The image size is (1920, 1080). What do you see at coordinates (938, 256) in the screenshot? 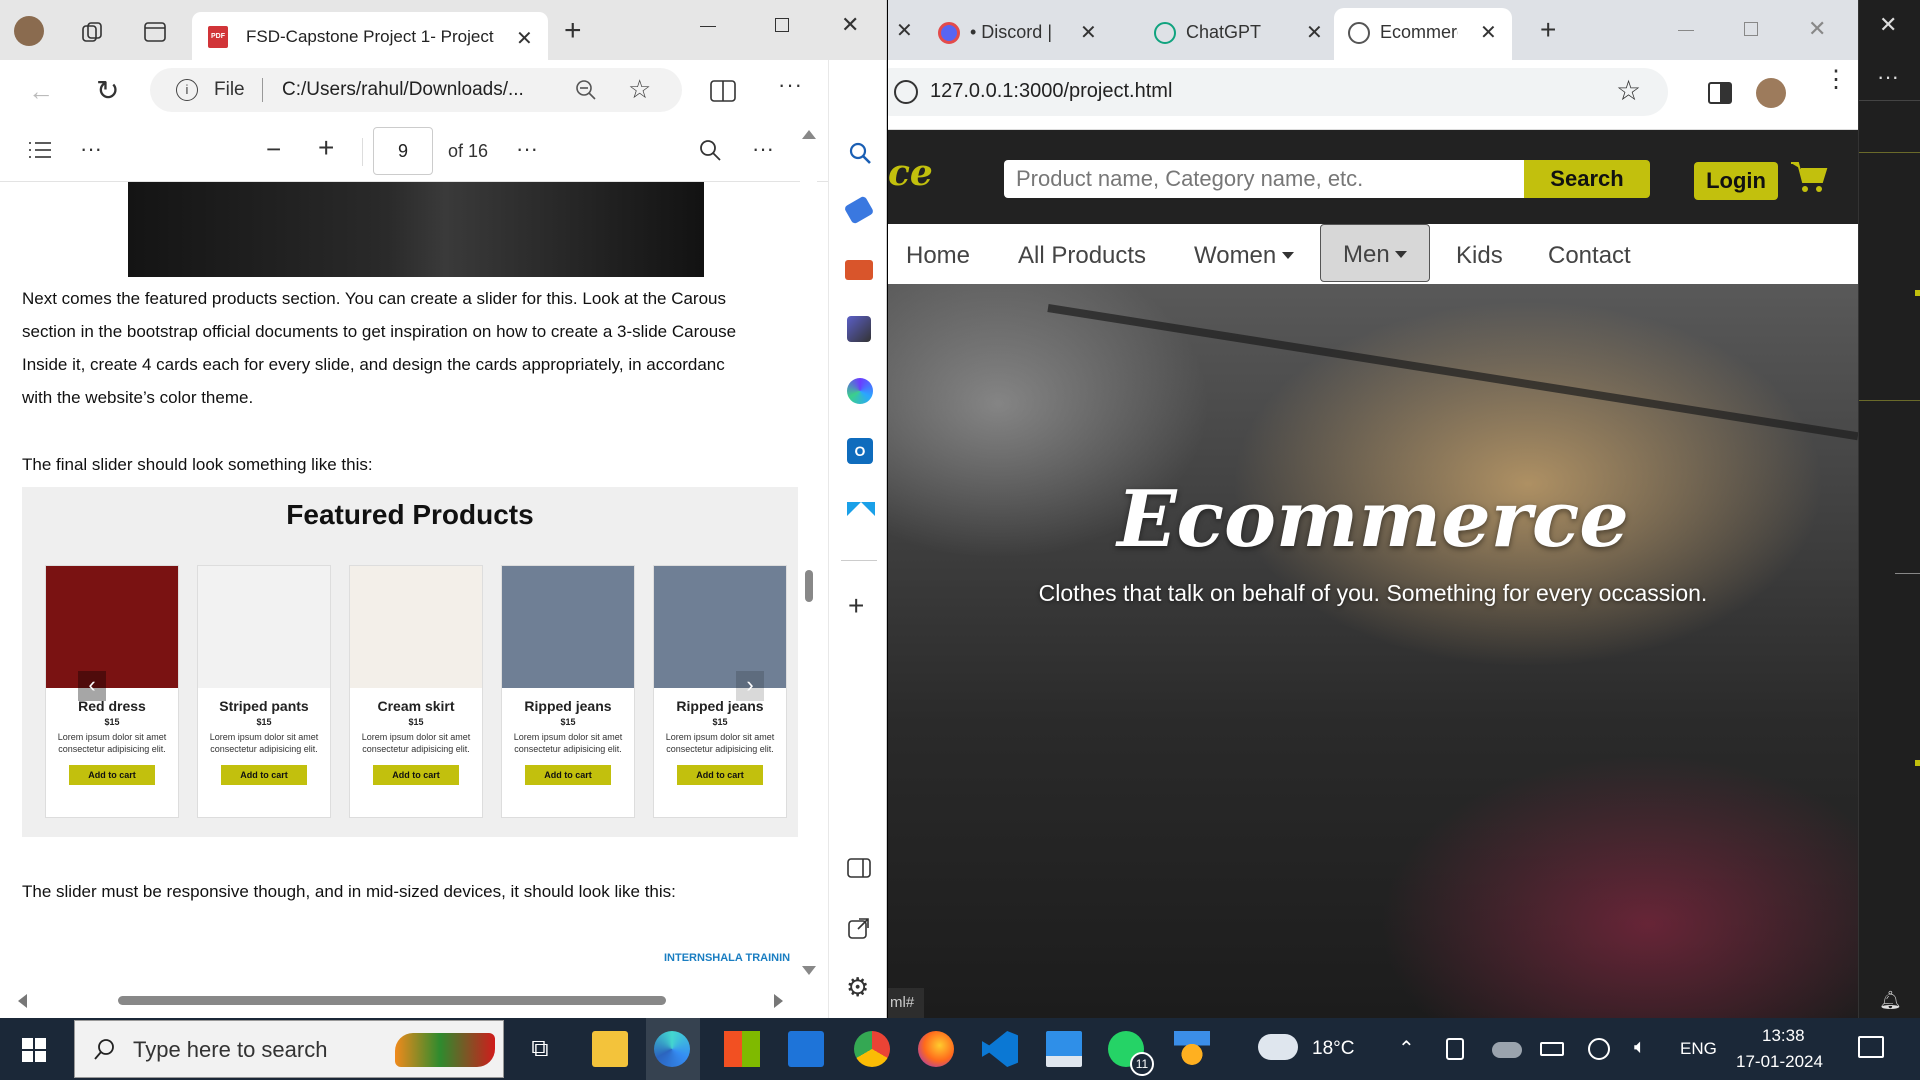
I see `nav-home: Home` at bounding box center [938, 256].